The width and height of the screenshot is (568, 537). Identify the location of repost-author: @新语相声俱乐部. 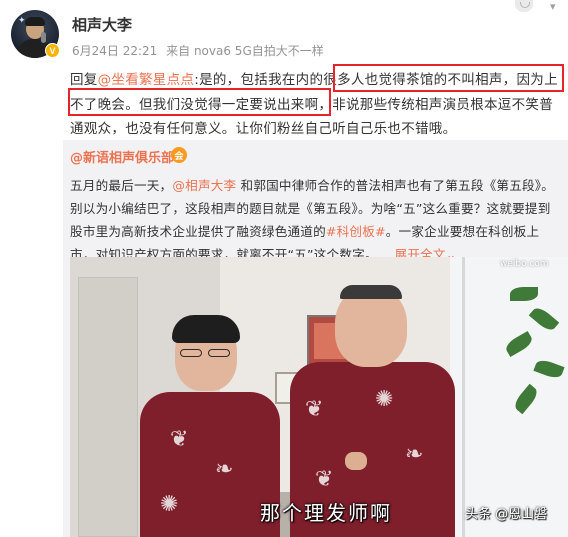
(122, 156).